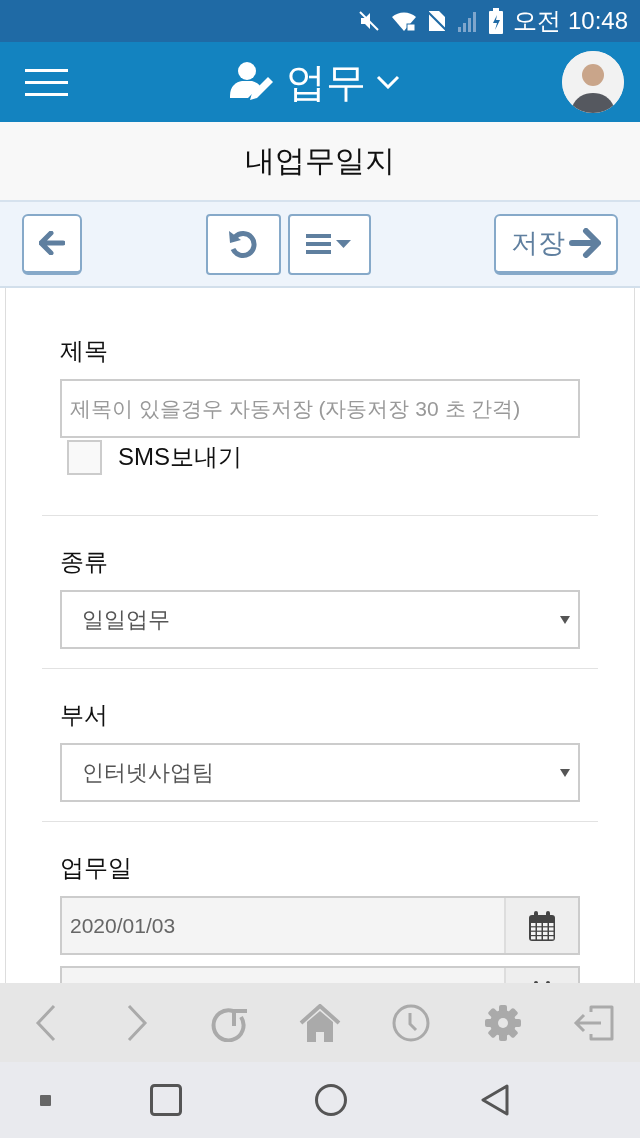 Image resolution: width=640 pixels, height=1138 pixels. I want to click on list-caret-icon, so click(329, 244).